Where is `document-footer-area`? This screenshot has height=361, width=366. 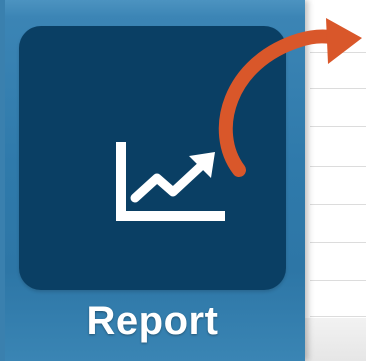 document-footer-area is located at coordinates (331, 339).